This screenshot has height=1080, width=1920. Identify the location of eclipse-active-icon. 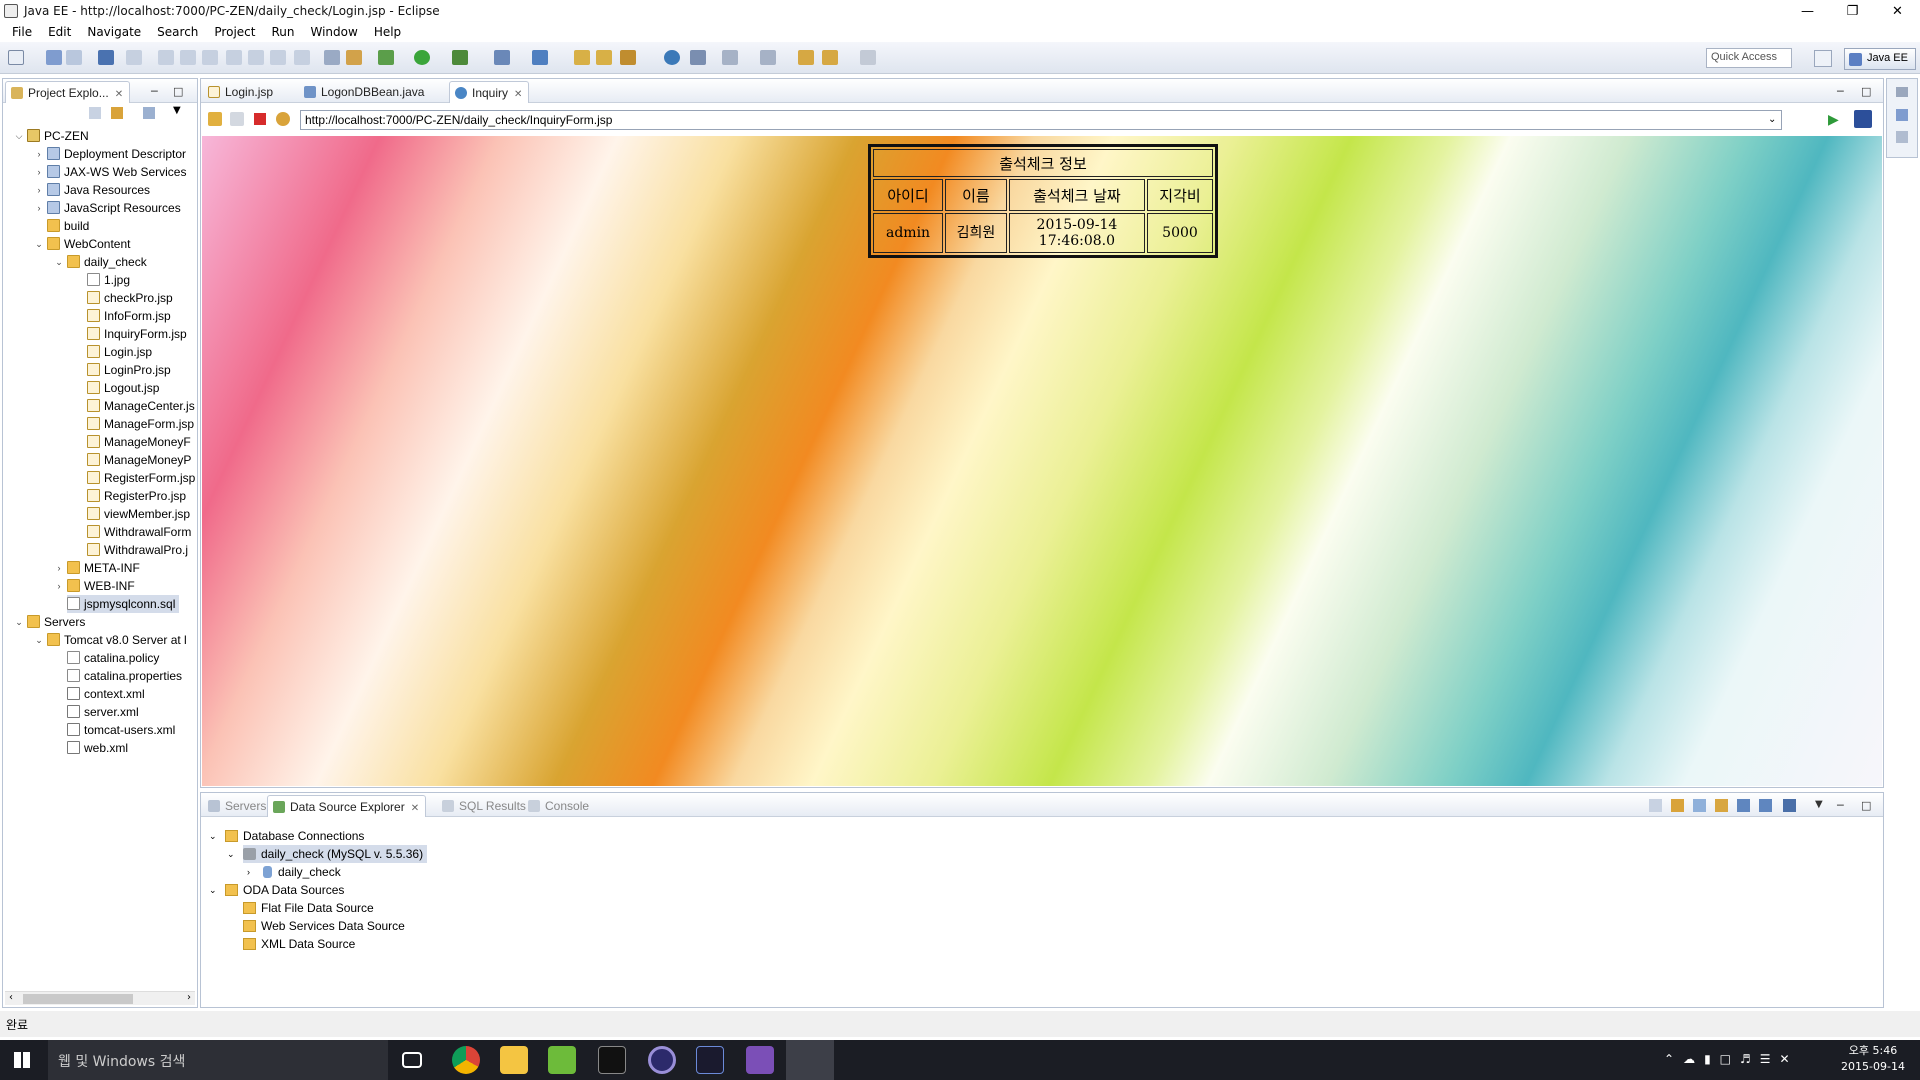
(810, 1060).